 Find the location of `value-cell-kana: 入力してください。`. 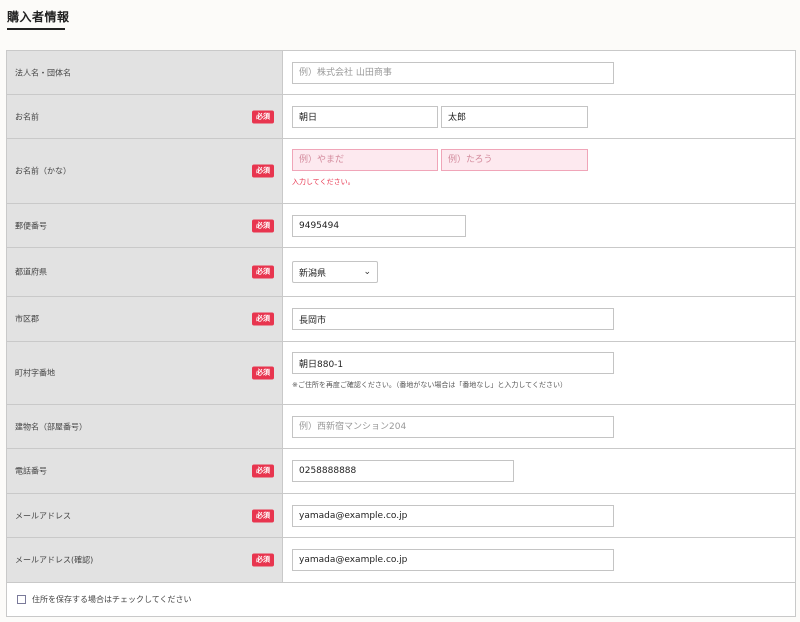

value-cell-kana: 入力してください。 is located at coordinates (539, 171).